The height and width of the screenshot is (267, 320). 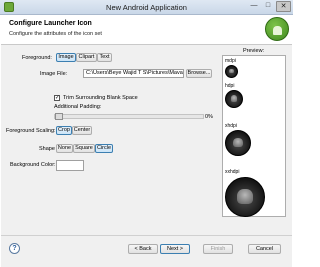 I want to click on preview-label: Preview:, so click(x=254, y=51).